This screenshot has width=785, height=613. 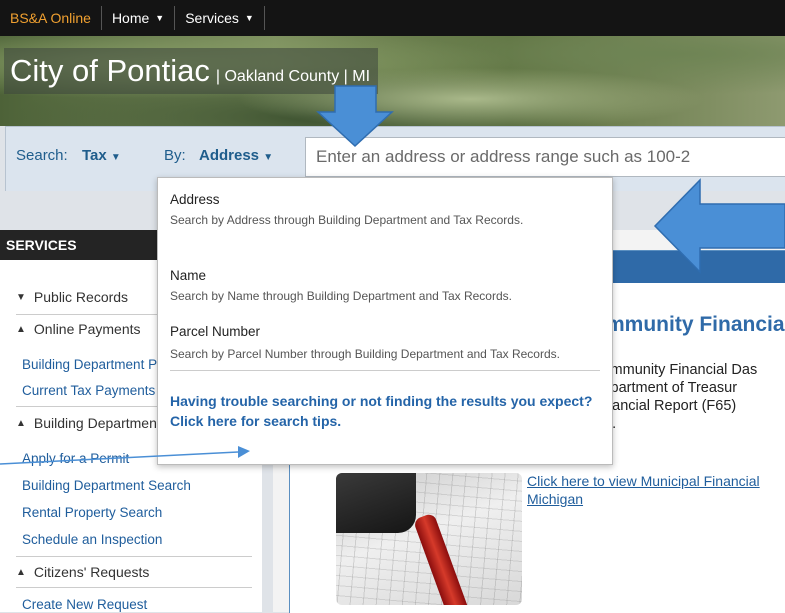 What do you see at coordinates (81, 297) in the screenshot?
I see `sidebar-group-label: Public Records` at bounding box center [81, 297].